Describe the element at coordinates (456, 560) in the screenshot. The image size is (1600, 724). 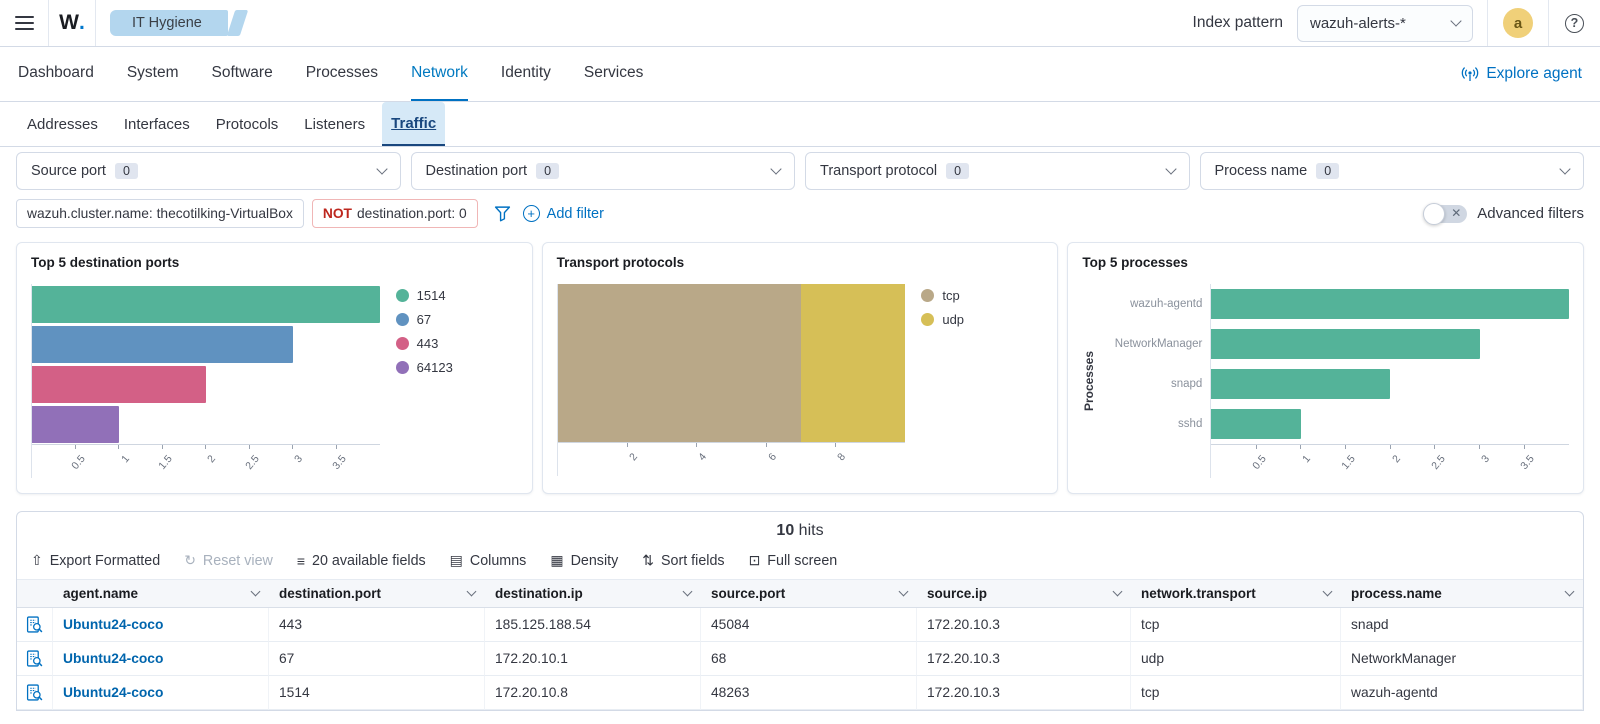
I see `columns-icon: ▤` at that location.